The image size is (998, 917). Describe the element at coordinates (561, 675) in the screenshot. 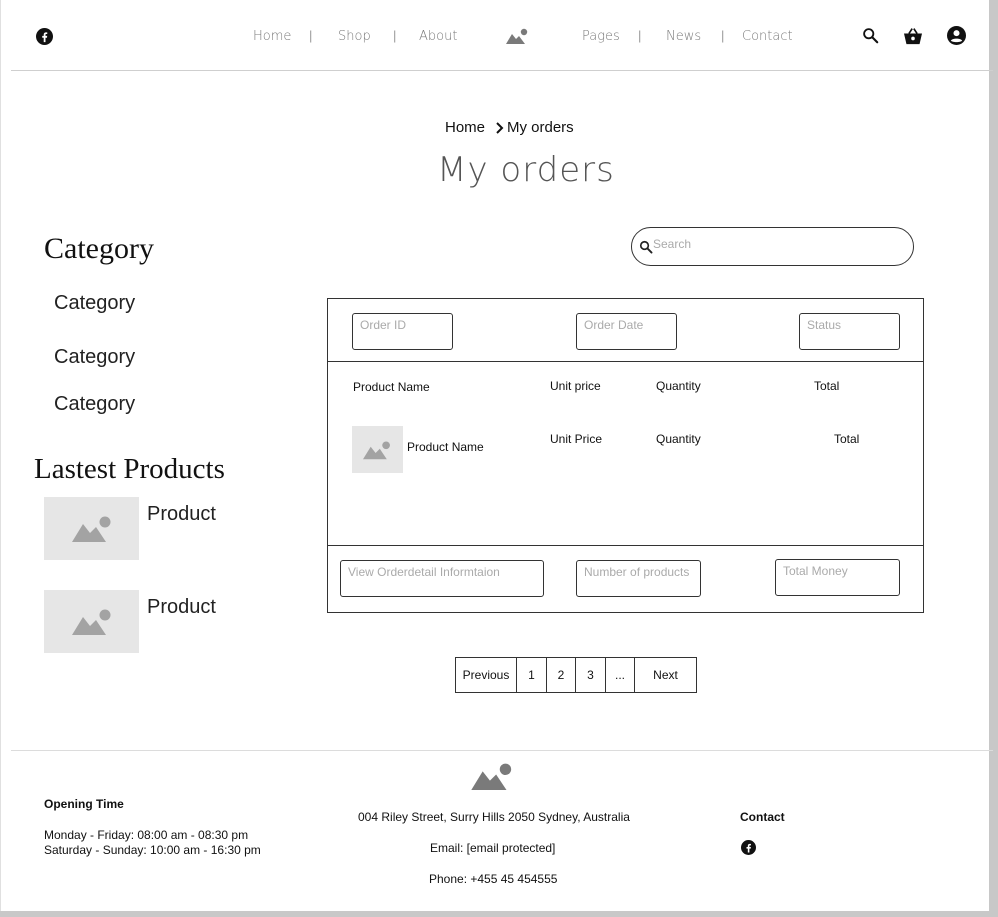

I see `page-button-2: 2` at that location.